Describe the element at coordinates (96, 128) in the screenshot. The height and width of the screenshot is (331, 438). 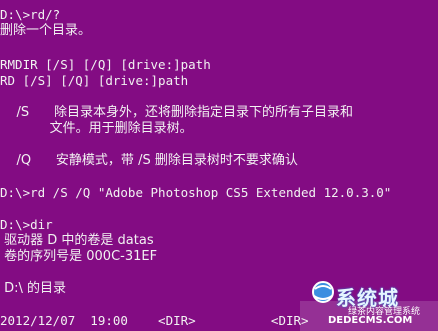
I see `console-line: 文件。用于删除目录树。` at that location.